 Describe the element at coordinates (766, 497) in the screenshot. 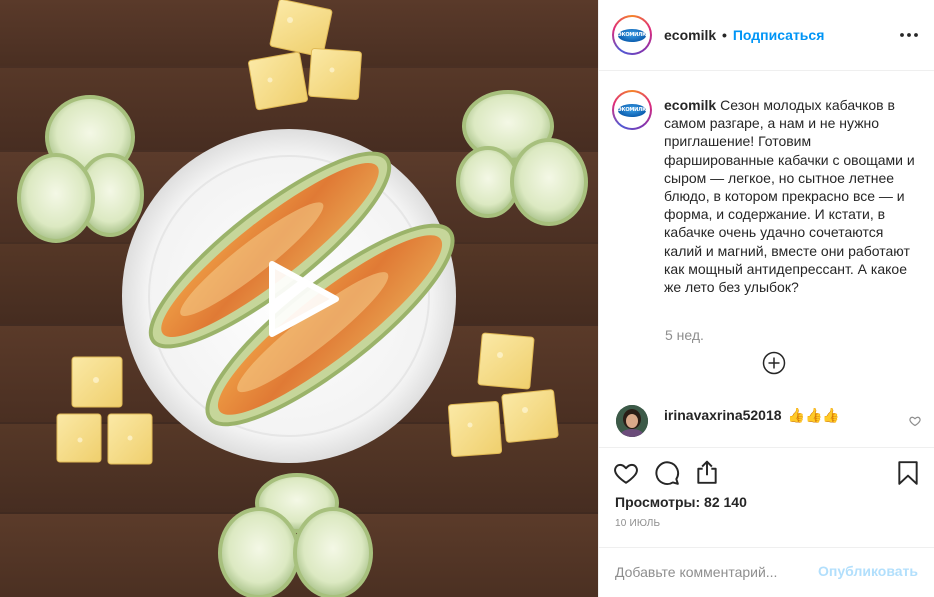

I see `post-actions: Просмотры: 82 140 10 июль` at that location.